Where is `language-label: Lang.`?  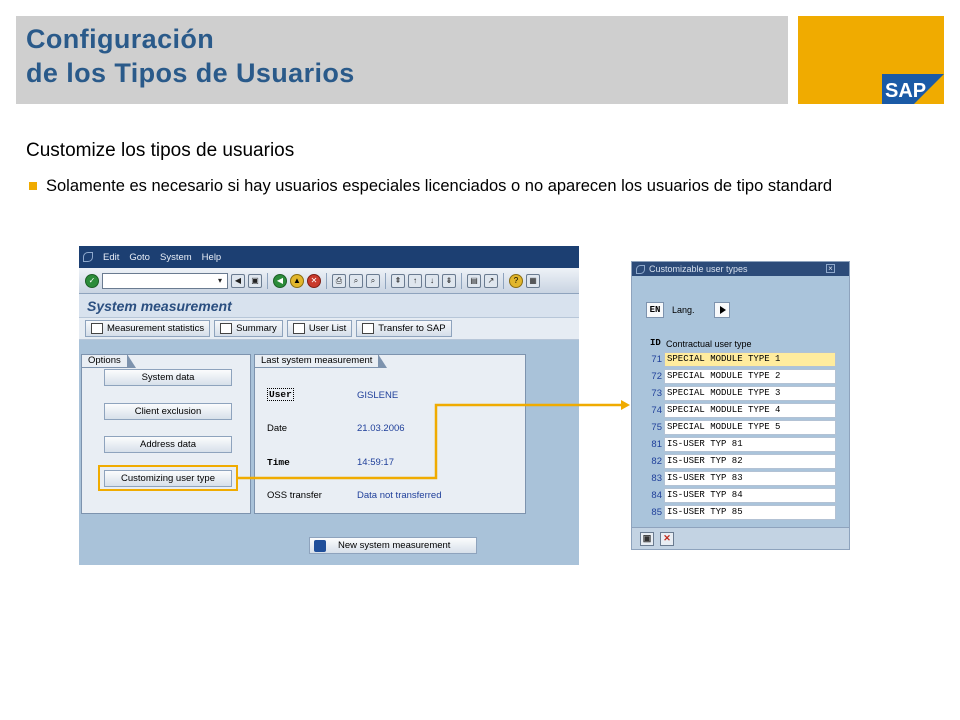 language-label: Lang. is located at coordinates (683, 310).